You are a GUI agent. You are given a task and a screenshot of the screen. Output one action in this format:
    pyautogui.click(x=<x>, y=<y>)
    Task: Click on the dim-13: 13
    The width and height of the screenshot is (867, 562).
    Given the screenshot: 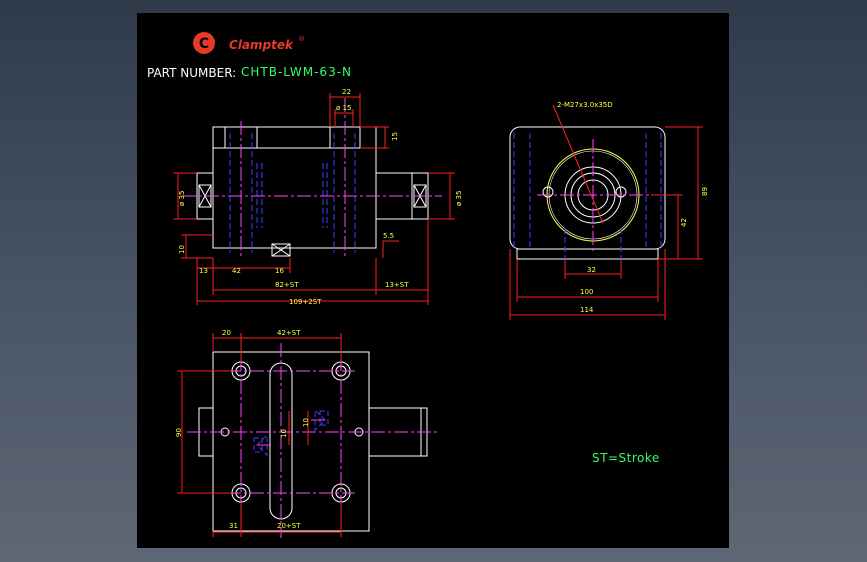 What is the action you would take?
    pyautogui.click(x=203, y=271)
    